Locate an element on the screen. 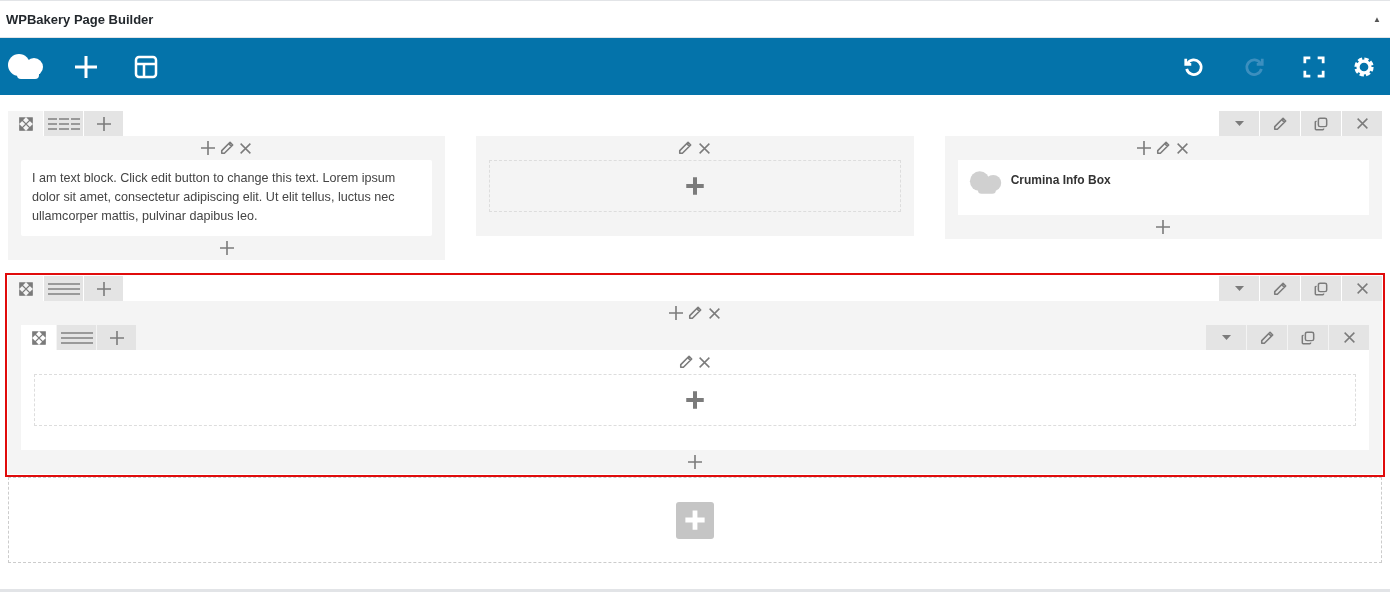 This screenshot has height=596, width=1390. add-row-button is located at coordinates (695, 520).